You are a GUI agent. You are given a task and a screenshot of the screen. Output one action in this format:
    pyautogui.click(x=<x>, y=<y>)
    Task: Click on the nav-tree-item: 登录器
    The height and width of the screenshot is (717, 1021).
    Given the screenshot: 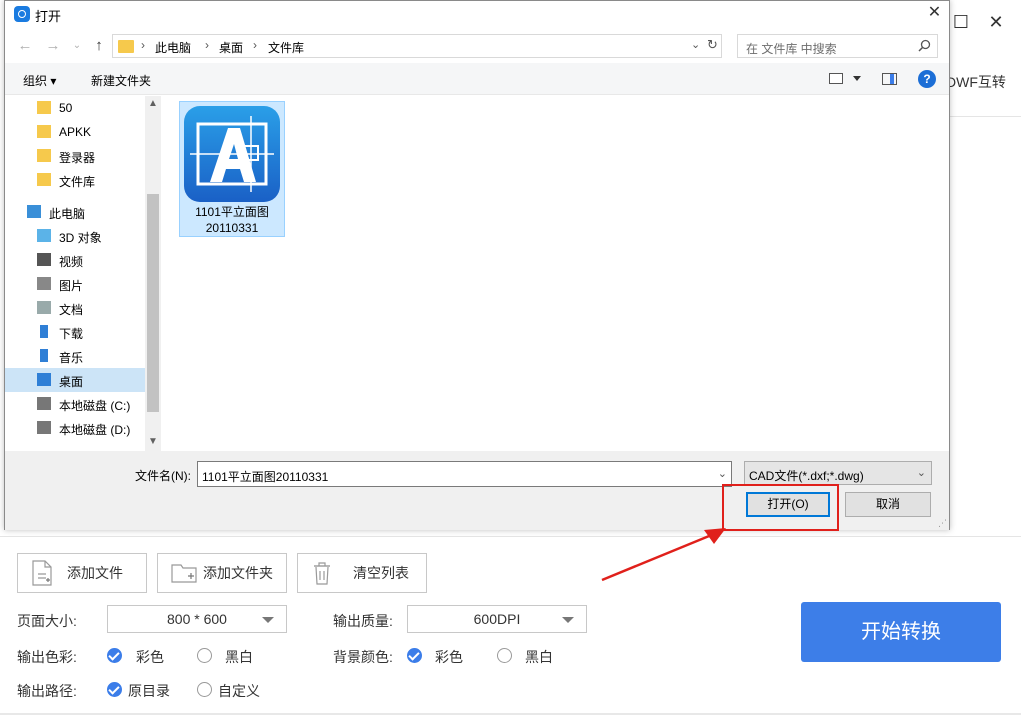 What is the action you would take?
    pyautogui.click(x=75, y=156)
    